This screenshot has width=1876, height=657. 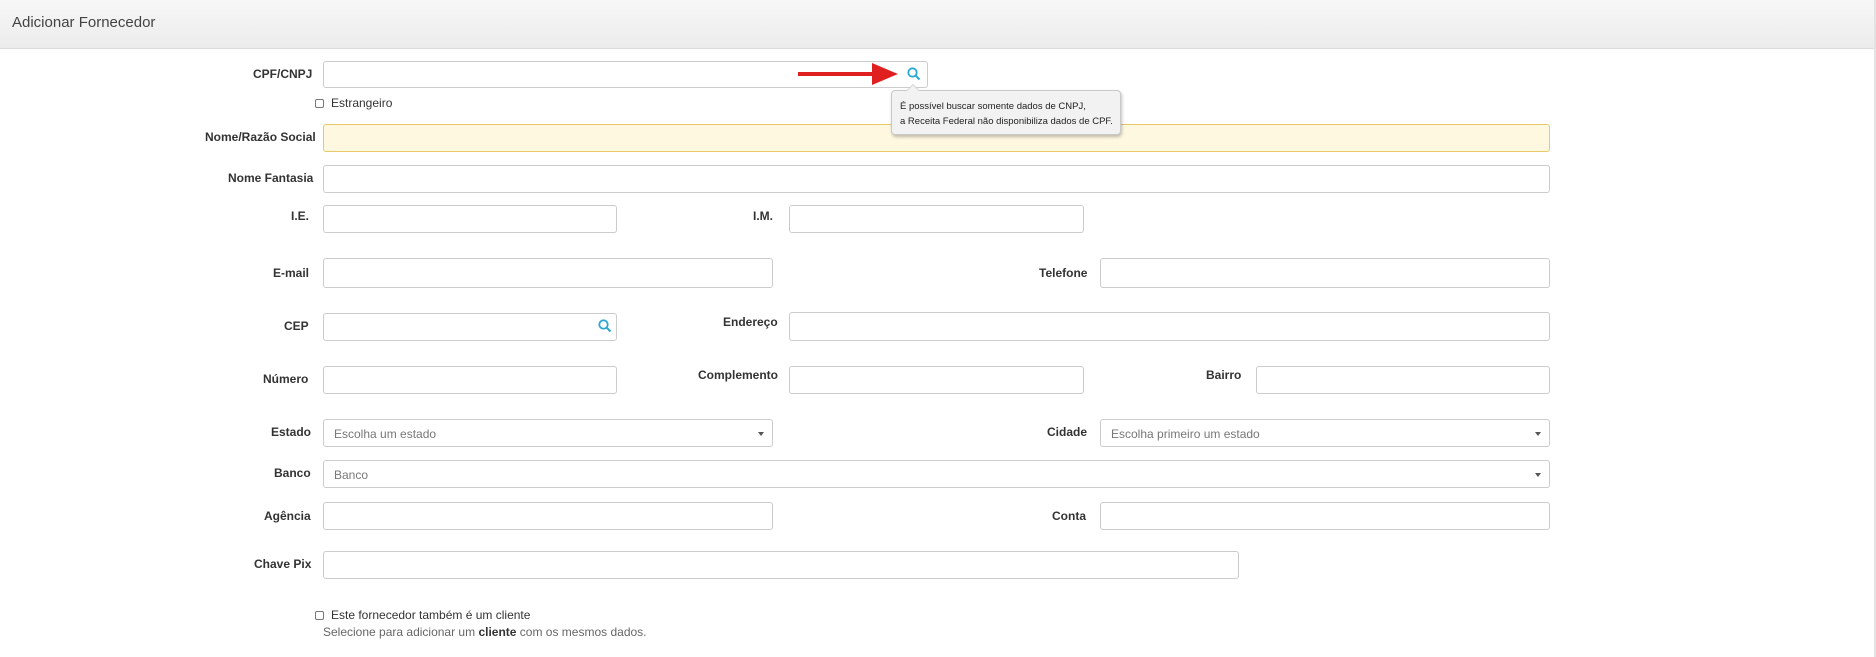 What do you see at coordinates (936, 380) in the screenshot?
I see `complemento-input` at bounding box center [936, 380].